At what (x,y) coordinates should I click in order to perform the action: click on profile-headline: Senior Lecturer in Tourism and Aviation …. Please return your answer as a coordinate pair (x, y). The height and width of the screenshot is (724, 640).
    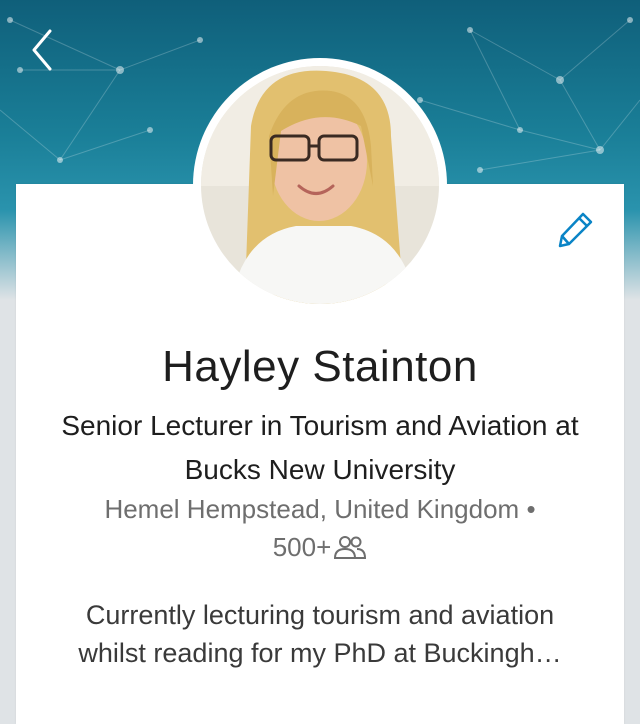
    Looking at the image, I should click on (320, 447).